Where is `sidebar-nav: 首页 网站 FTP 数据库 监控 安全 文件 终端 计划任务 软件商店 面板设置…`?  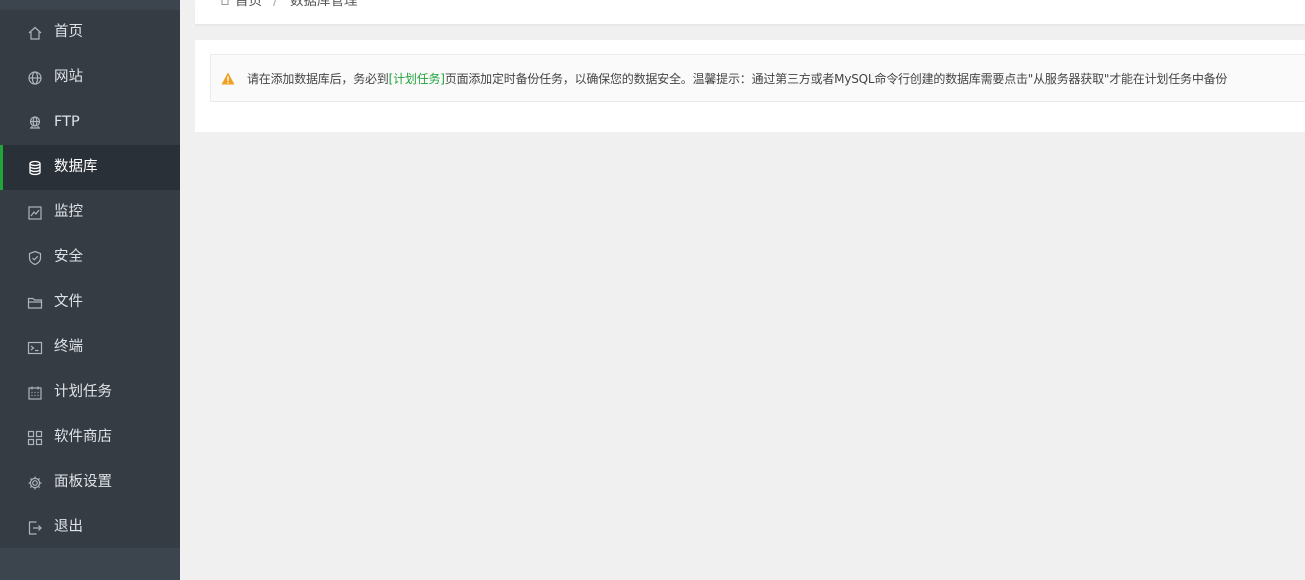 sidebar-nav: 首页 网站 FTP 数据库 监控 安全 文件 终端 计划任务 软件商店 面板设置… is located at coordinates (90, 274).